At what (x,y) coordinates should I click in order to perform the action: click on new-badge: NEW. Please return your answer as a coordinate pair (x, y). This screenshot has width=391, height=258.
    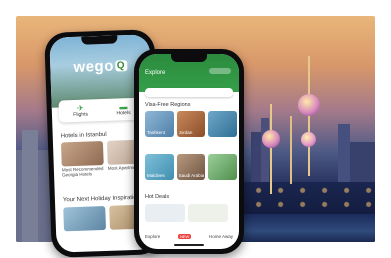
    Looking at the image, I should click on (184, 236).